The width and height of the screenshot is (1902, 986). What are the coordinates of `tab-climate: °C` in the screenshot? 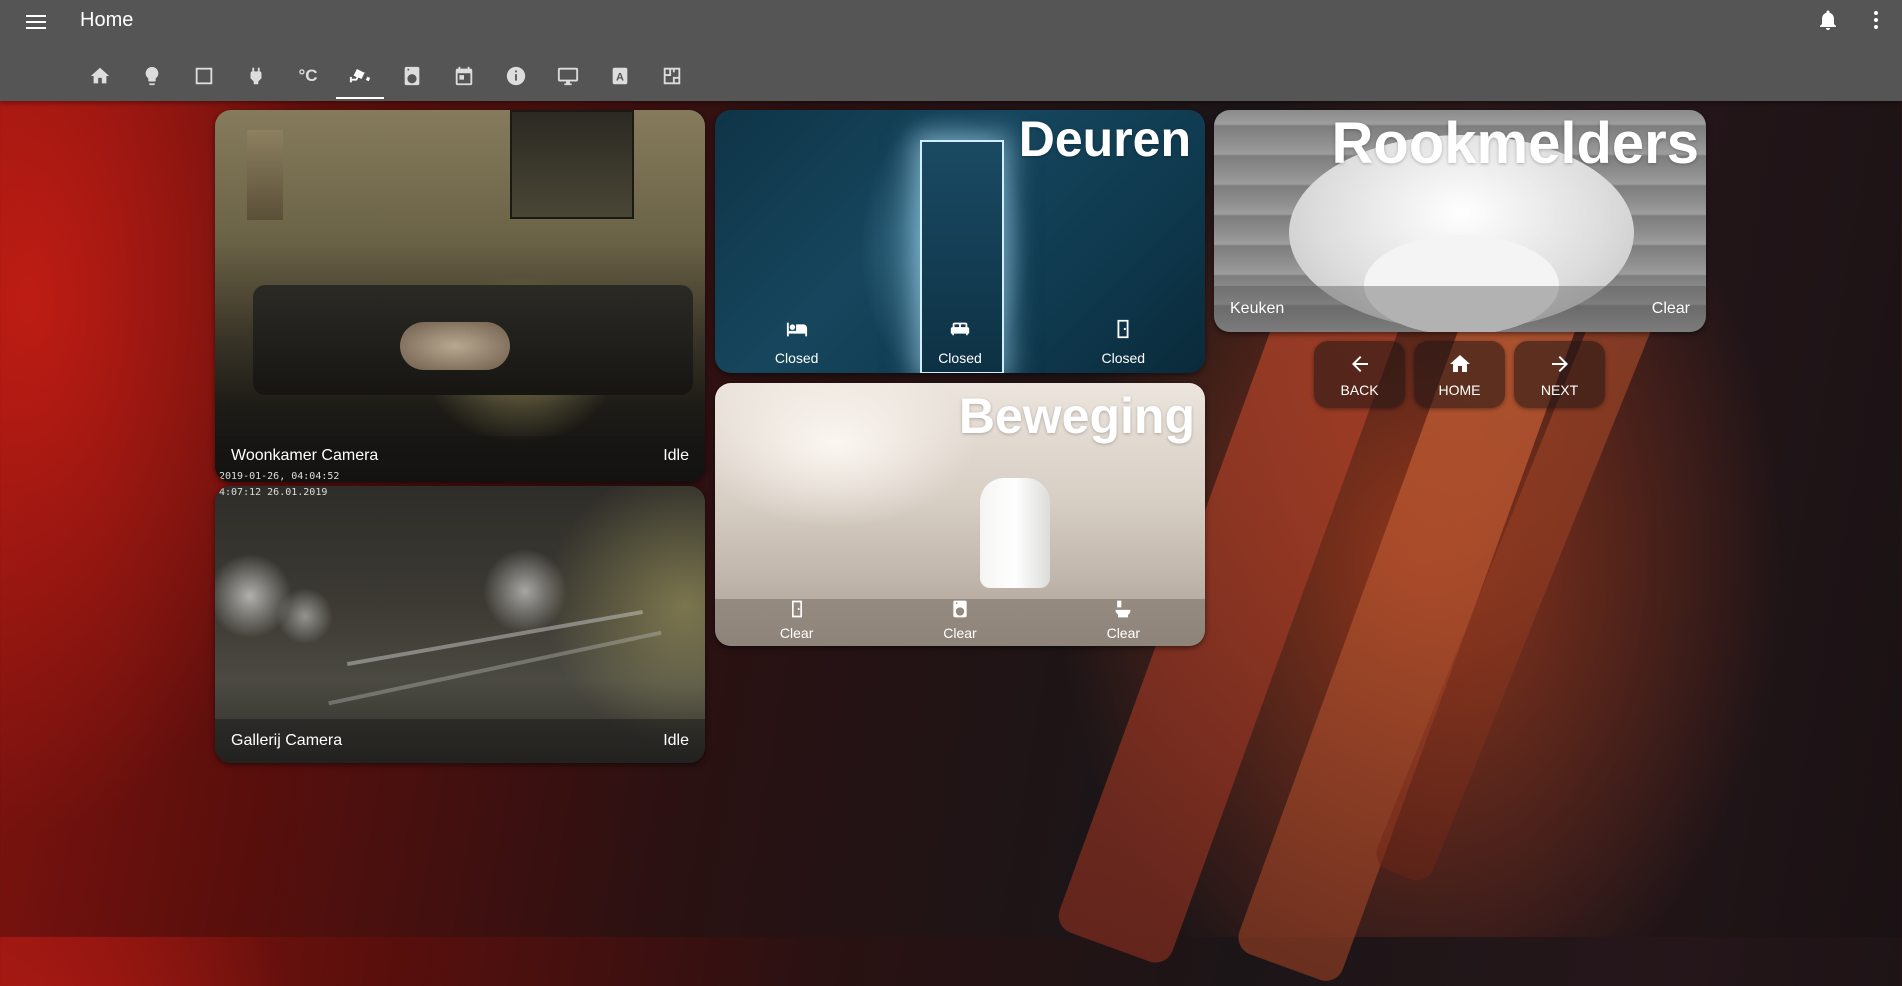 It's located at (308, 78).